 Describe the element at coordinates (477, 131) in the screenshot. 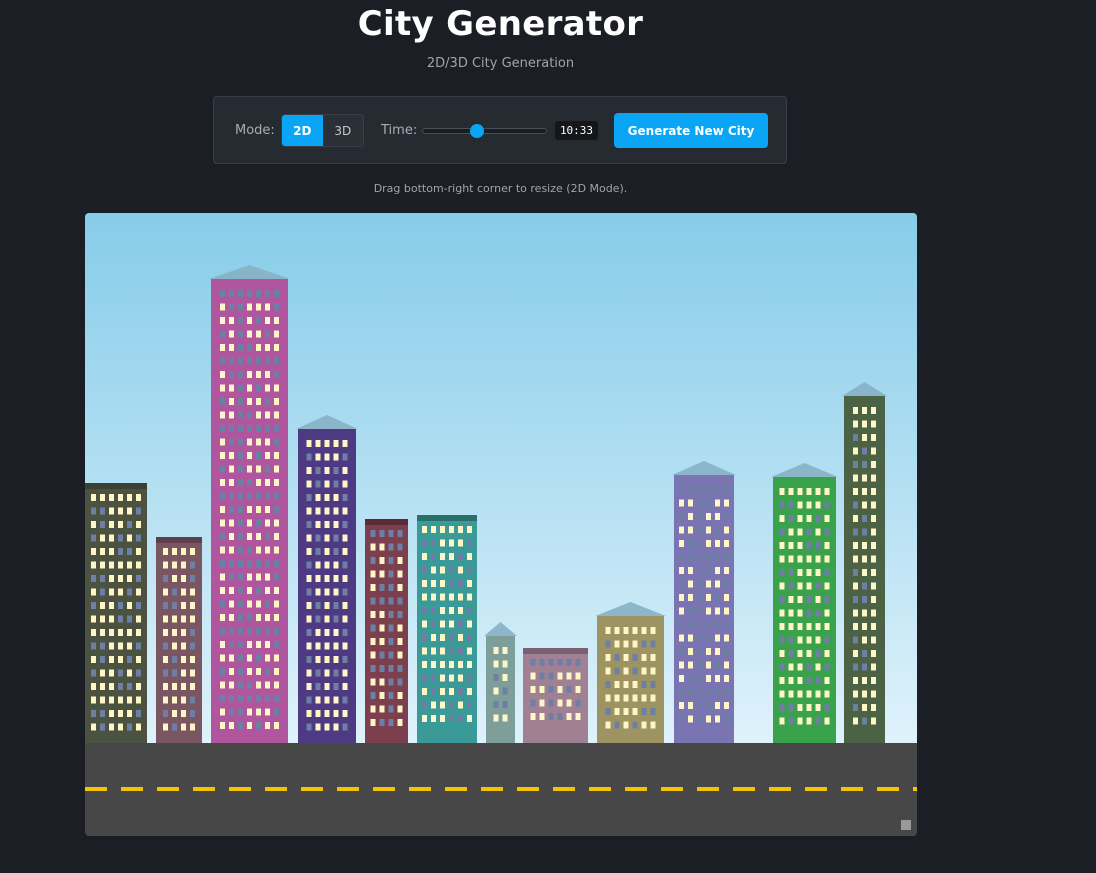

I see `time-slider-thumb` at that location.